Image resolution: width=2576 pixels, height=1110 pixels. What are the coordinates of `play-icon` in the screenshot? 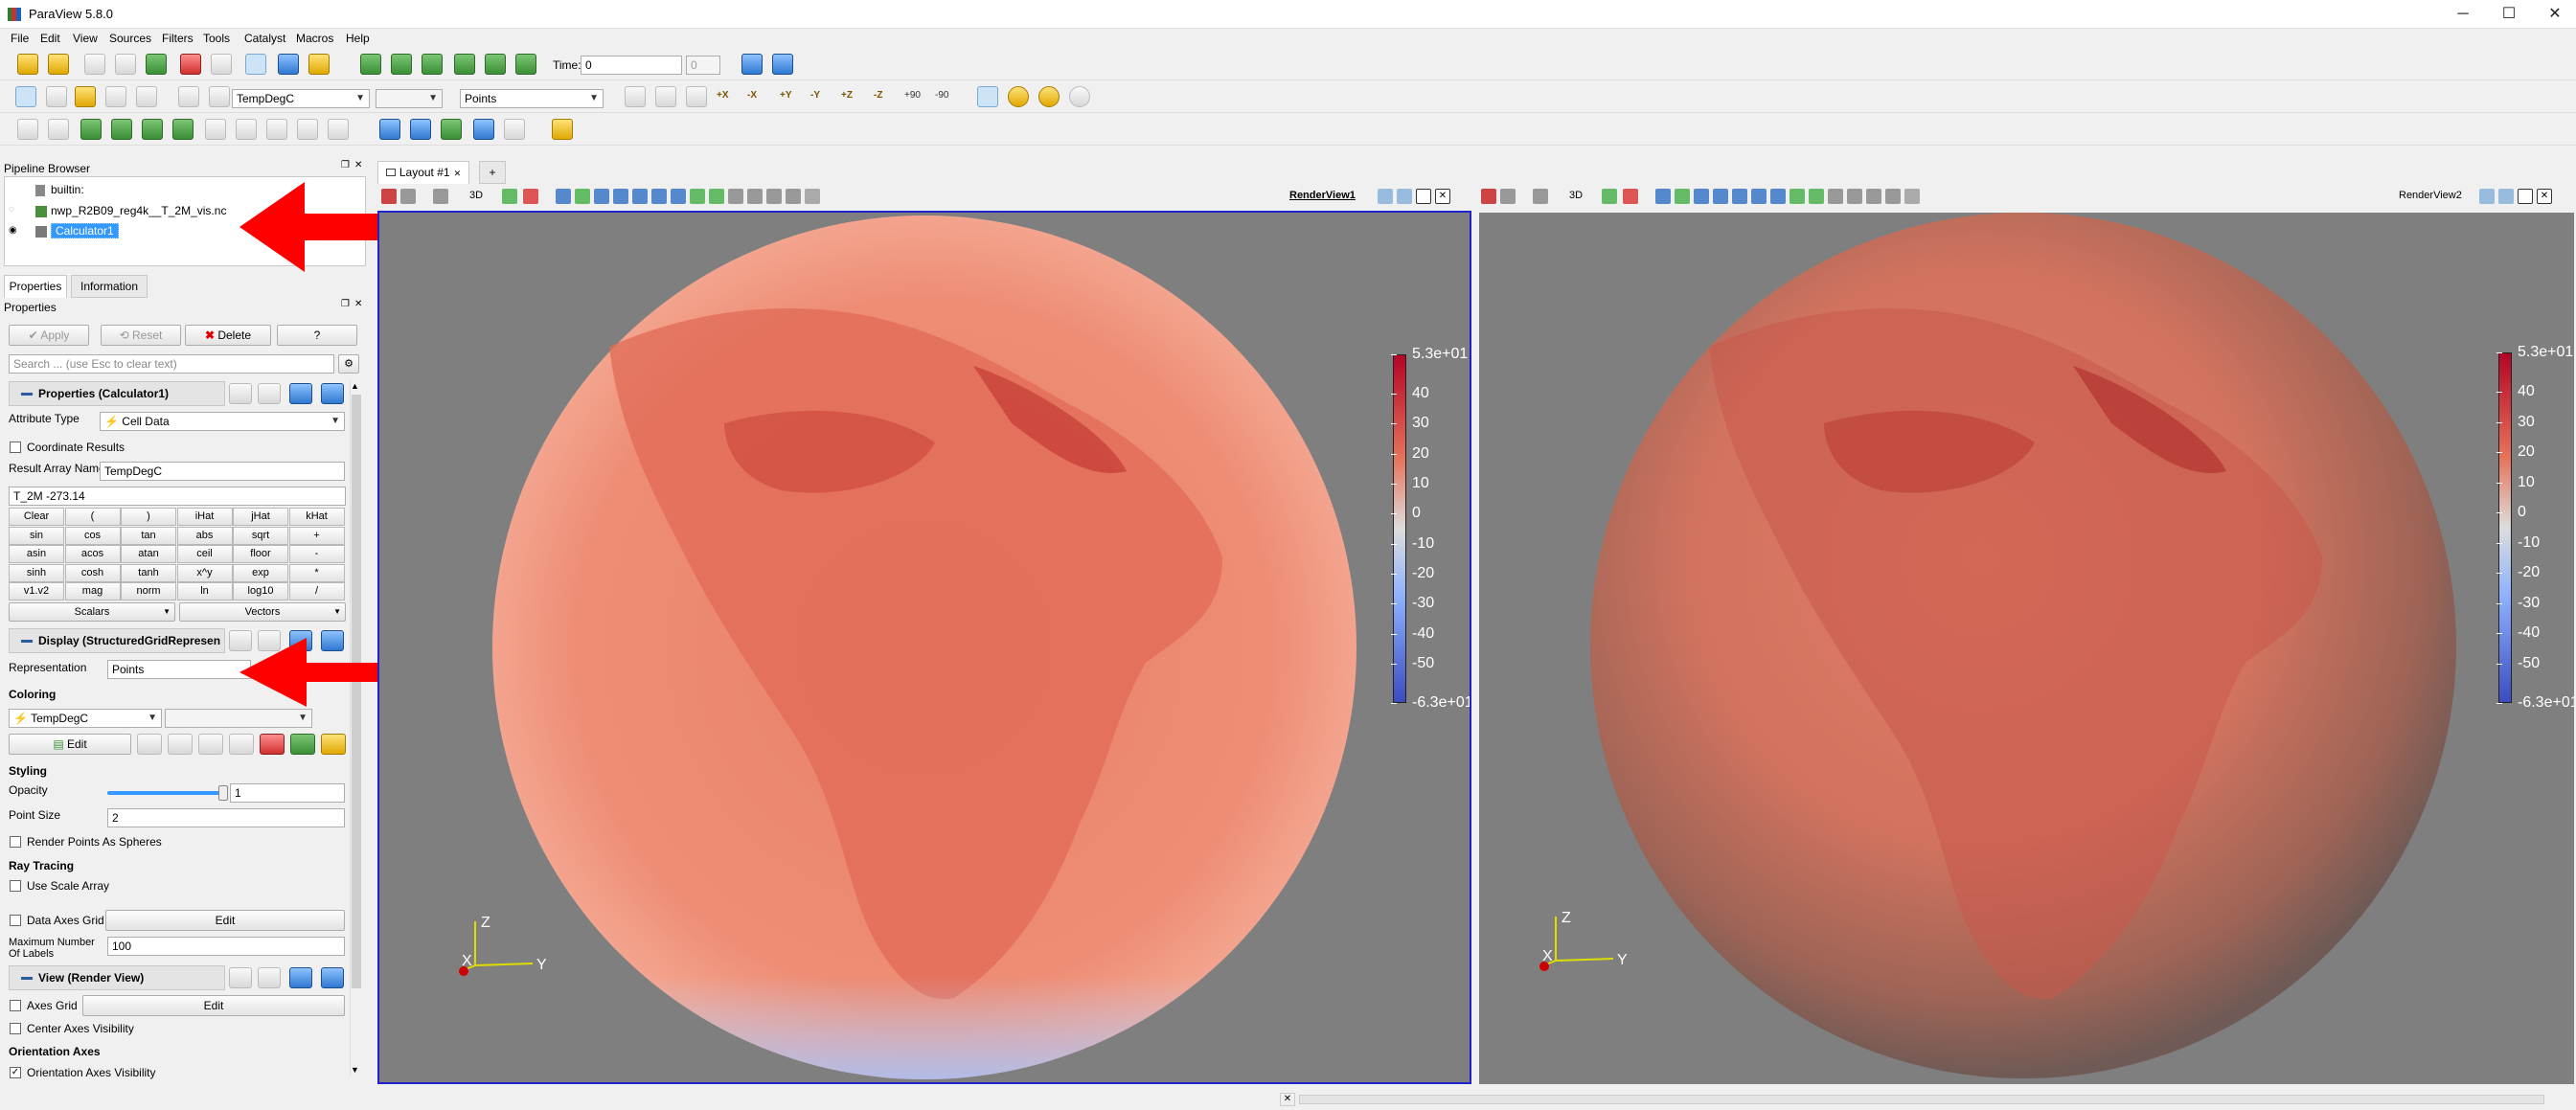 It's located at (433, 65).